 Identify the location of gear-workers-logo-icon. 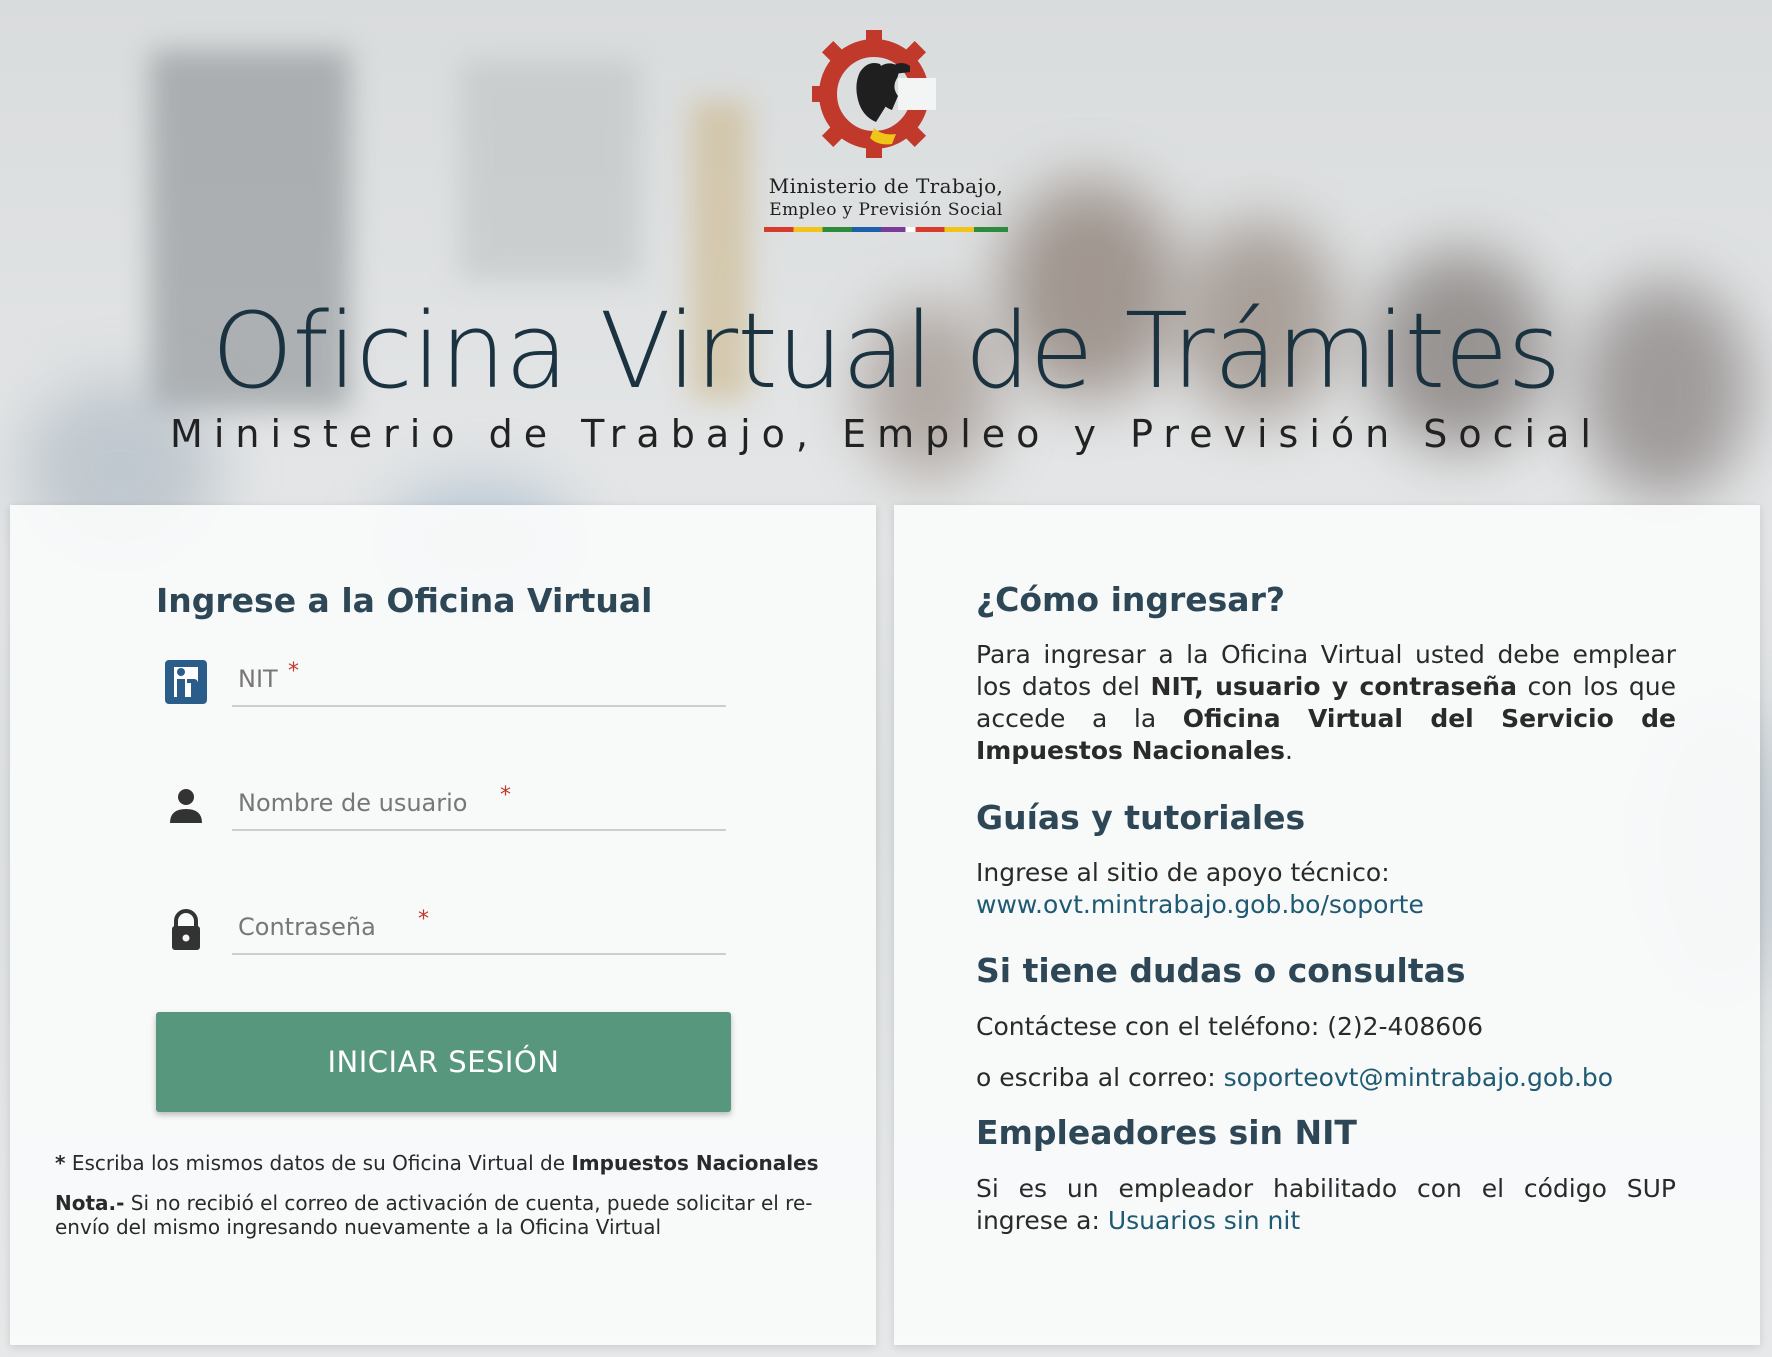
(874, 94).